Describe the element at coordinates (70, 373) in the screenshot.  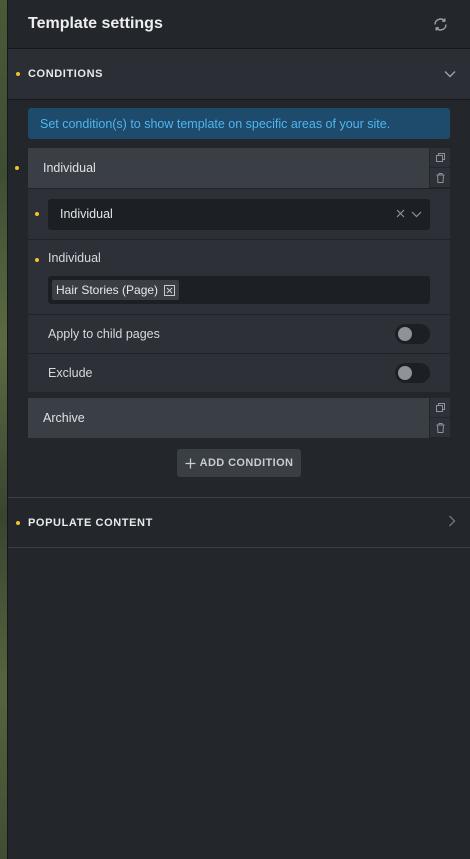
I see `exclude-label: Exclude` at that location.